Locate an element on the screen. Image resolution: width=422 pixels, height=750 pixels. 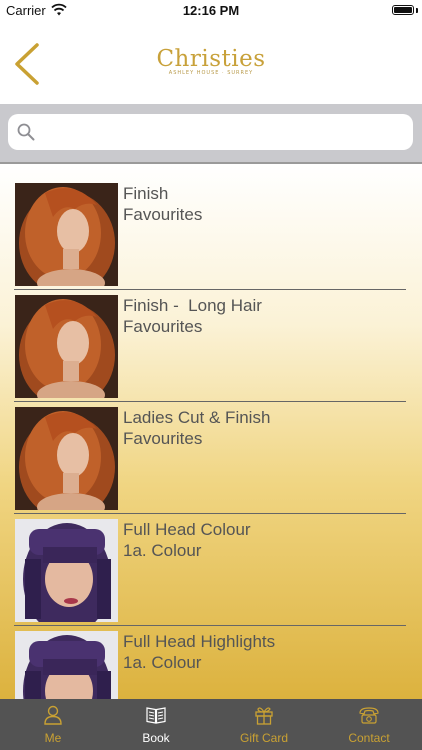
tab-me: Me is located at coordinates (53, 724).